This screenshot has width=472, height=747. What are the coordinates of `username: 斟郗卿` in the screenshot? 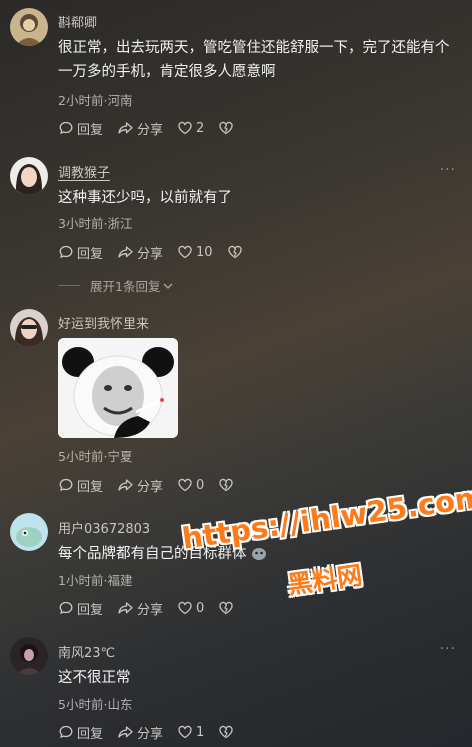 It's located at (77, 21).